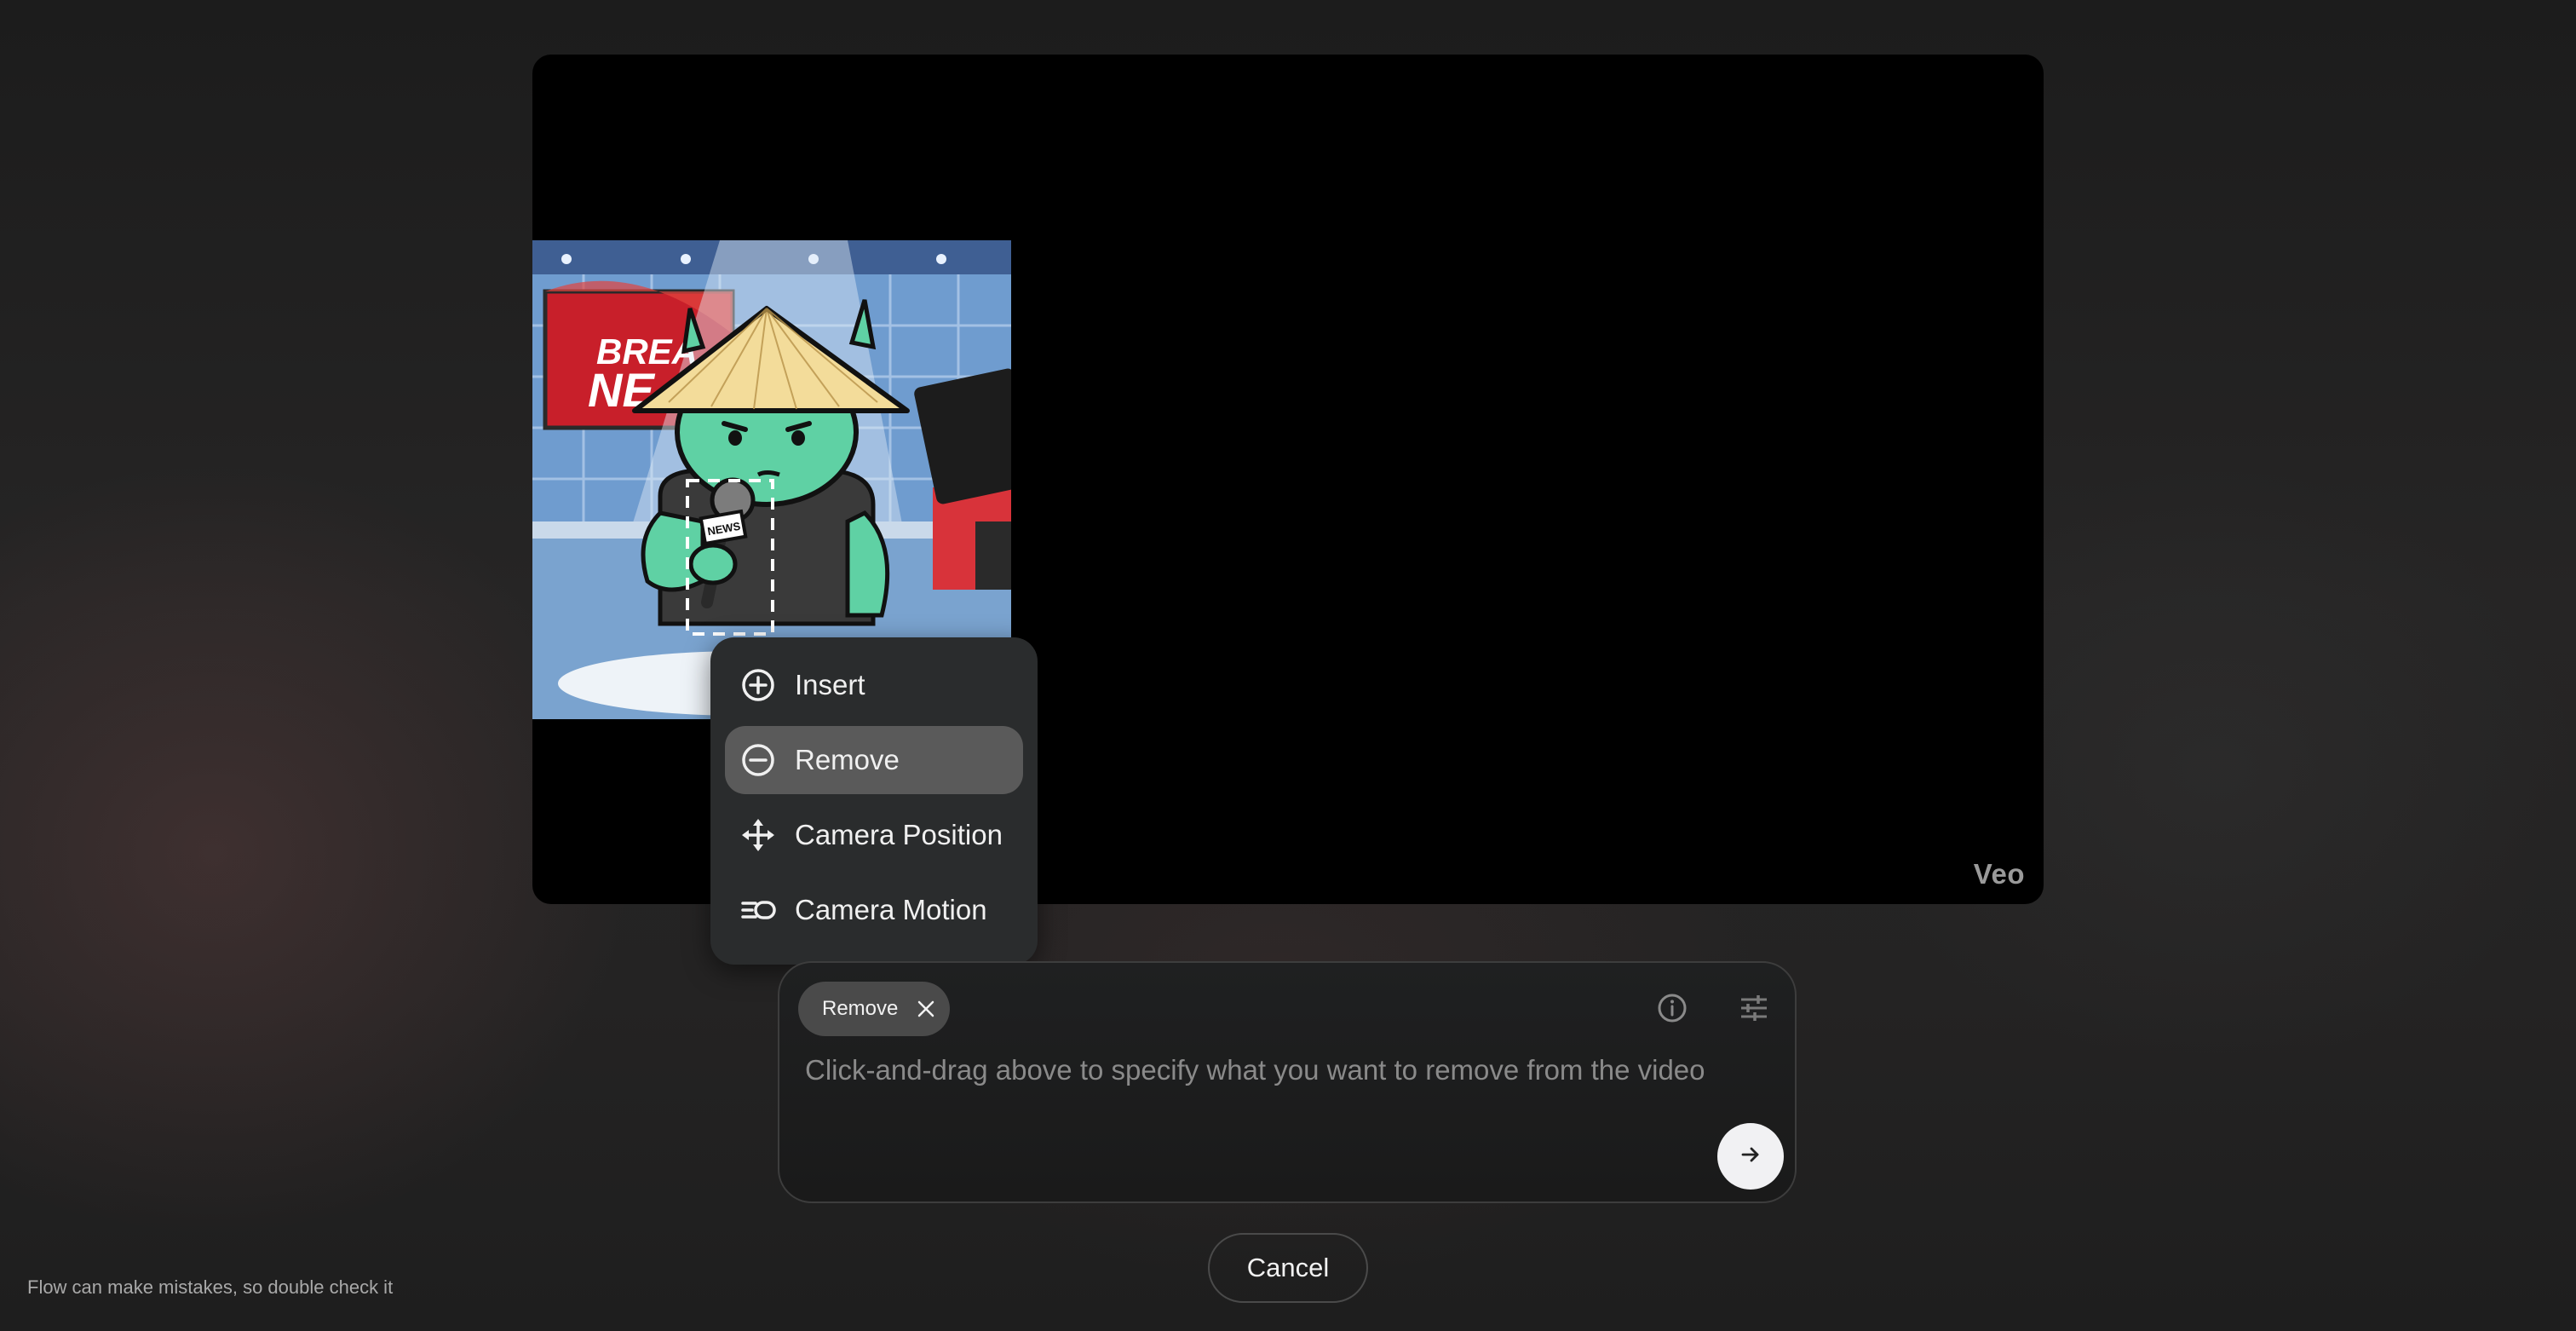 The image size is (2576, 1331). What do you see at coordinates (758, 910) in the screenshot?
I see `camera-motion-icon` at bounding box center [758, 910].